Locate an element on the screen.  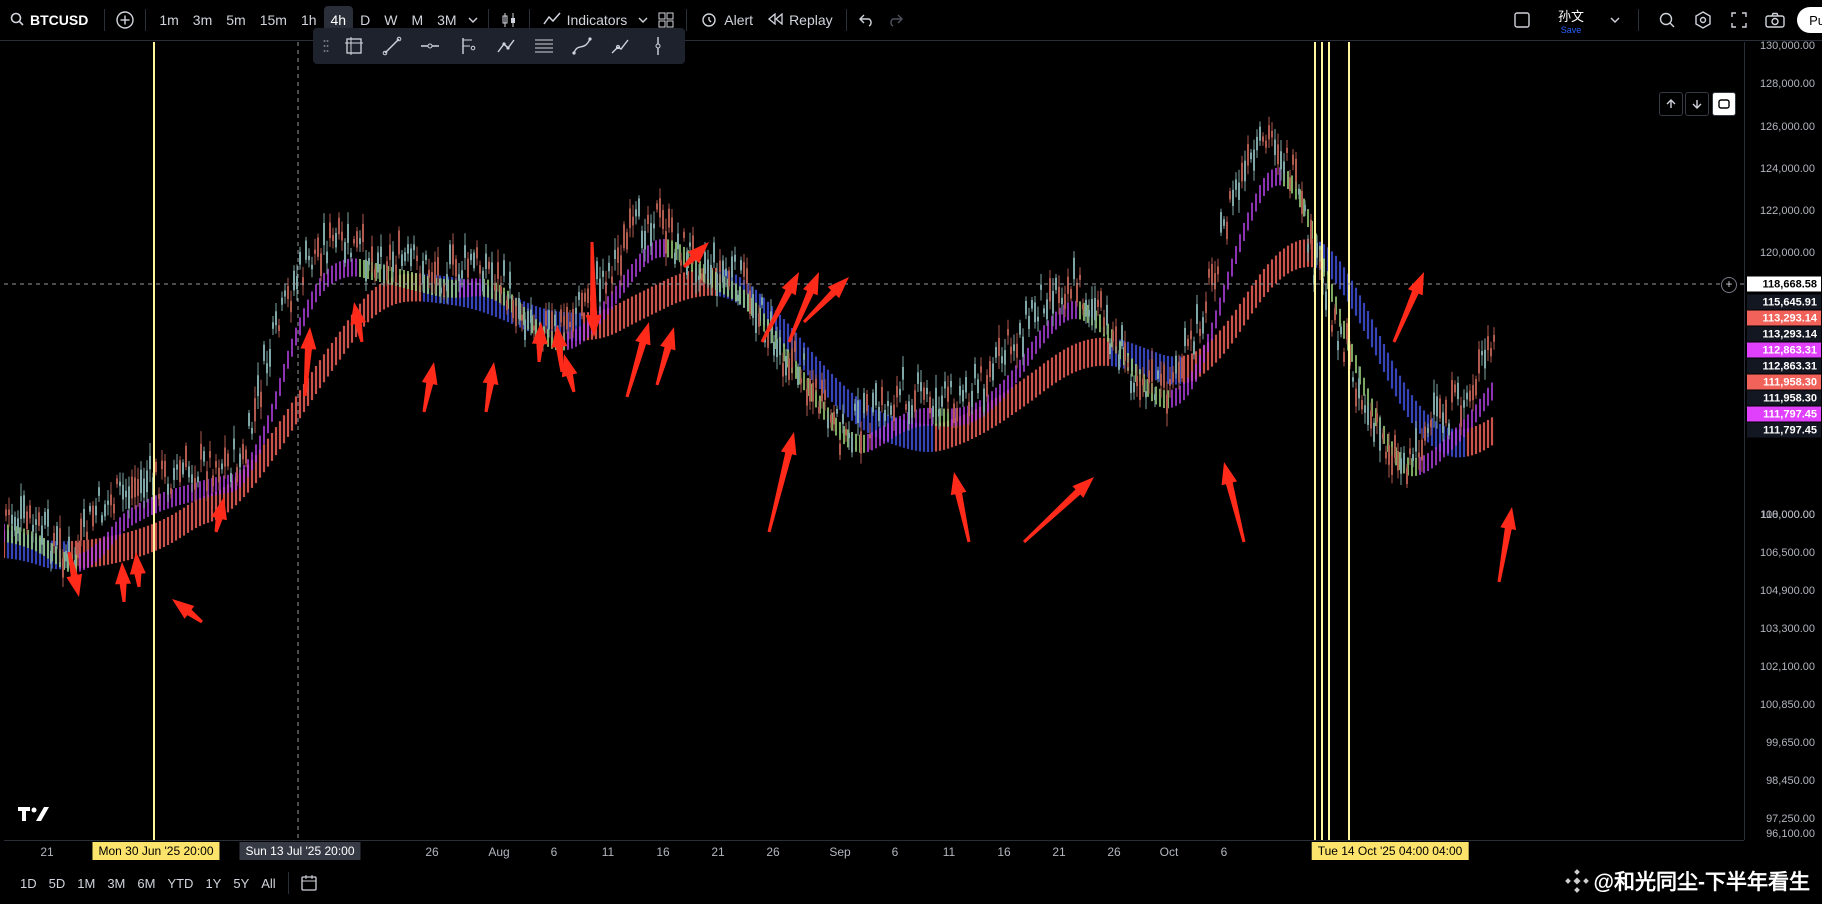
range-6M: 6M is located at coordinates (146, 883).